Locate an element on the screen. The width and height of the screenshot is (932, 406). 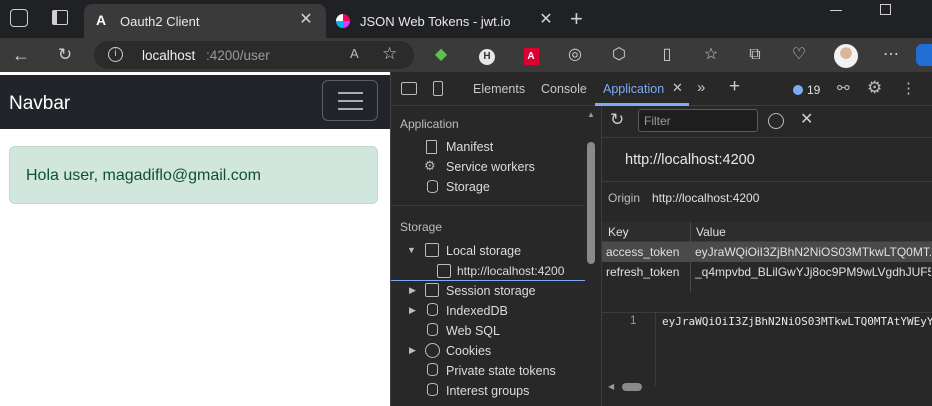
horizontal-scrollbar is located at coordinates (632, 387).